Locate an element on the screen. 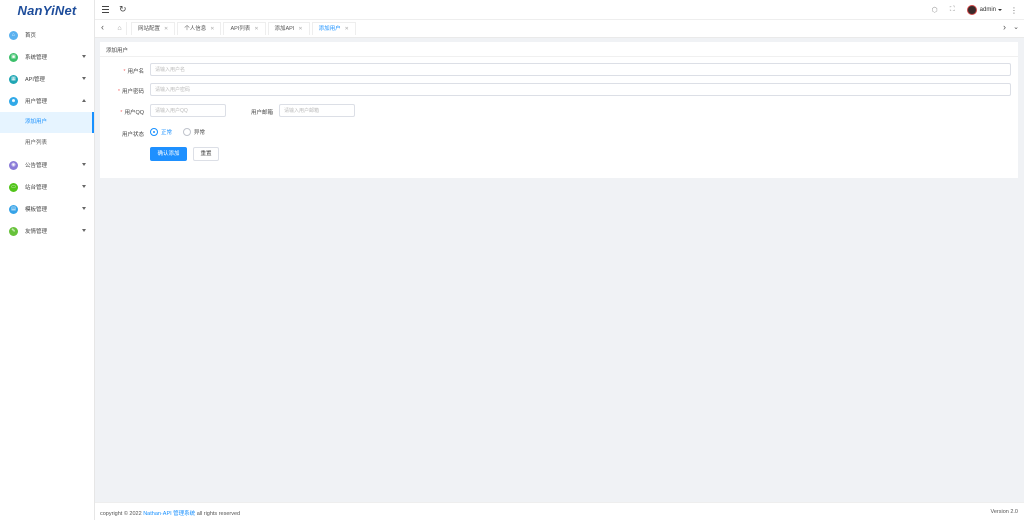  tab-site-config: 网站配置 ✕ is located at coordinates (153, 29).